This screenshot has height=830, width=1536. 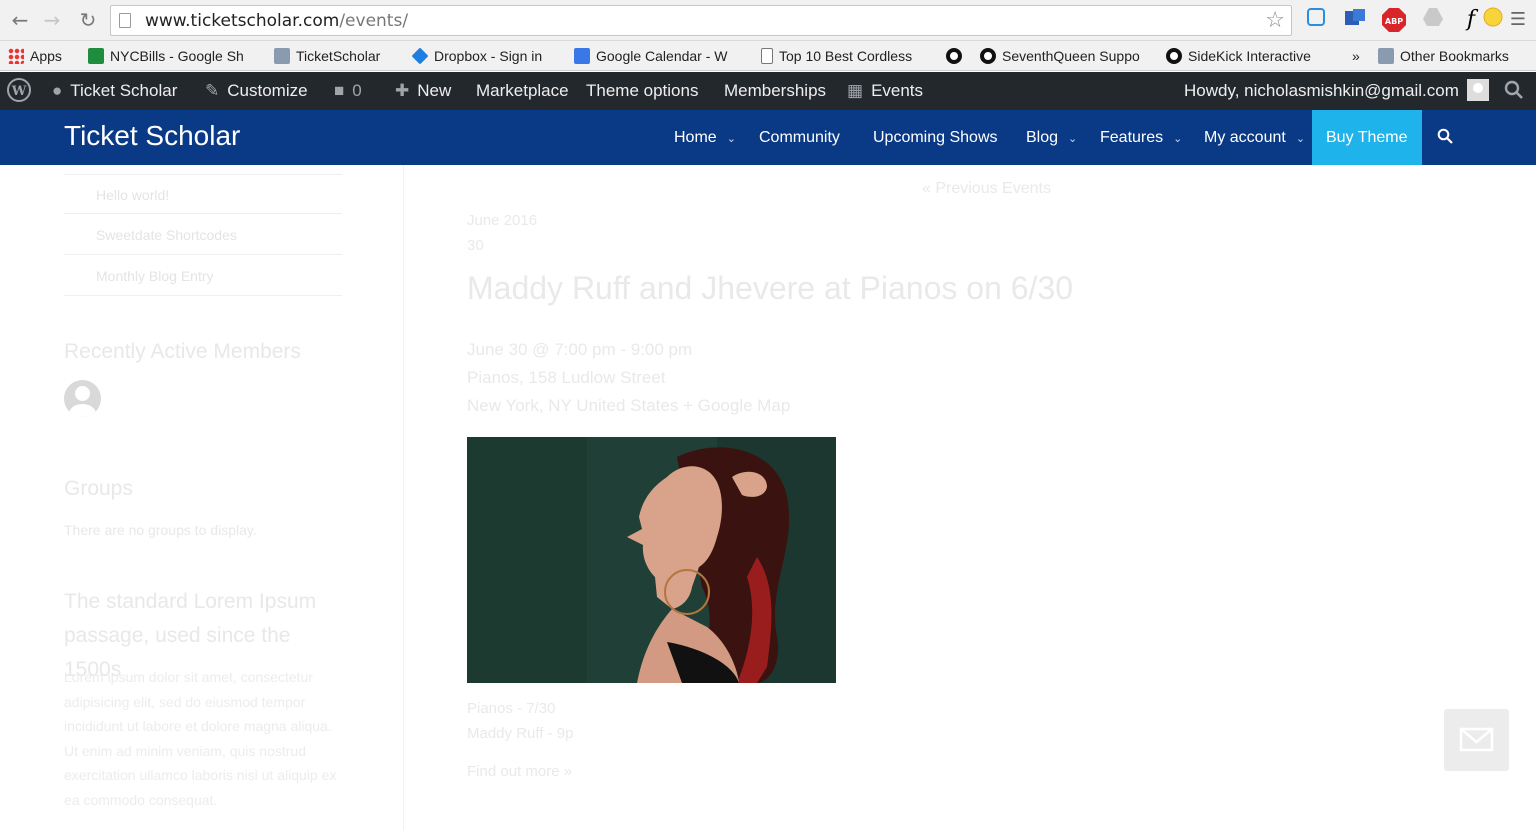 I want to click on plus-icon: ✚, so click(x=402, y=90).